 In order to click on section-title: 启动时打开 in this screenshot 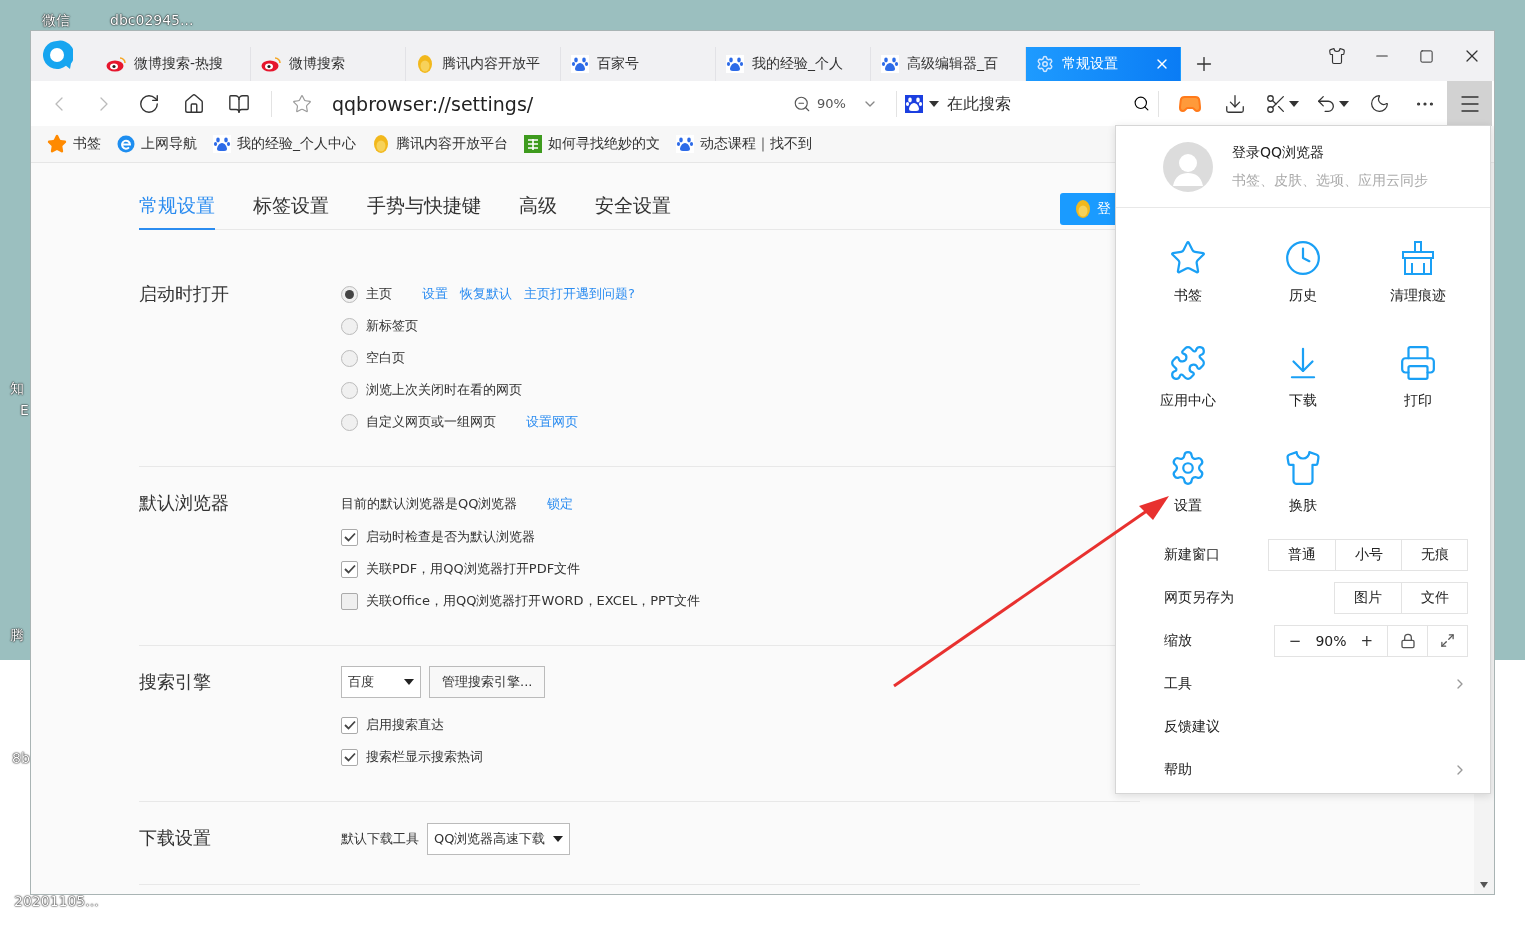, I will do `click(184, 294)`.